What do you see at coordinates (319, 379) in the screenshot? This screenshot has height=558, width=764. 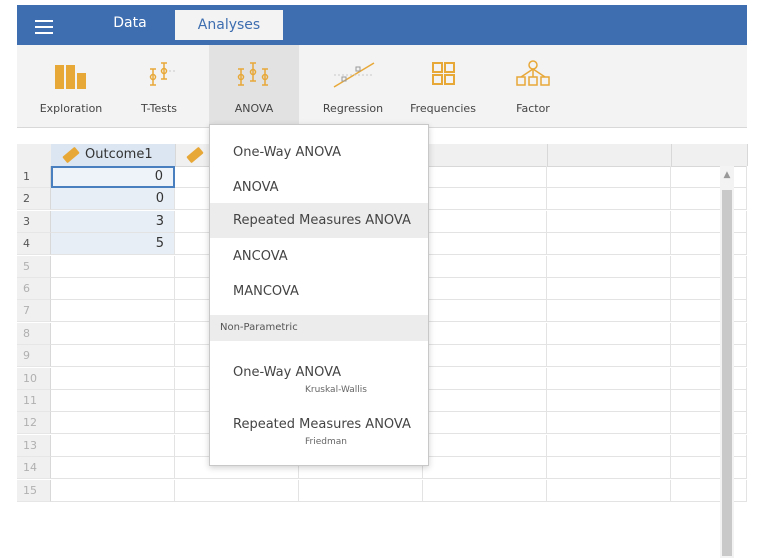 I see `menu-item-kruskal-wallis: One-Way ANOVA Kruskal-Wallis` at bounding box center [319, 379].